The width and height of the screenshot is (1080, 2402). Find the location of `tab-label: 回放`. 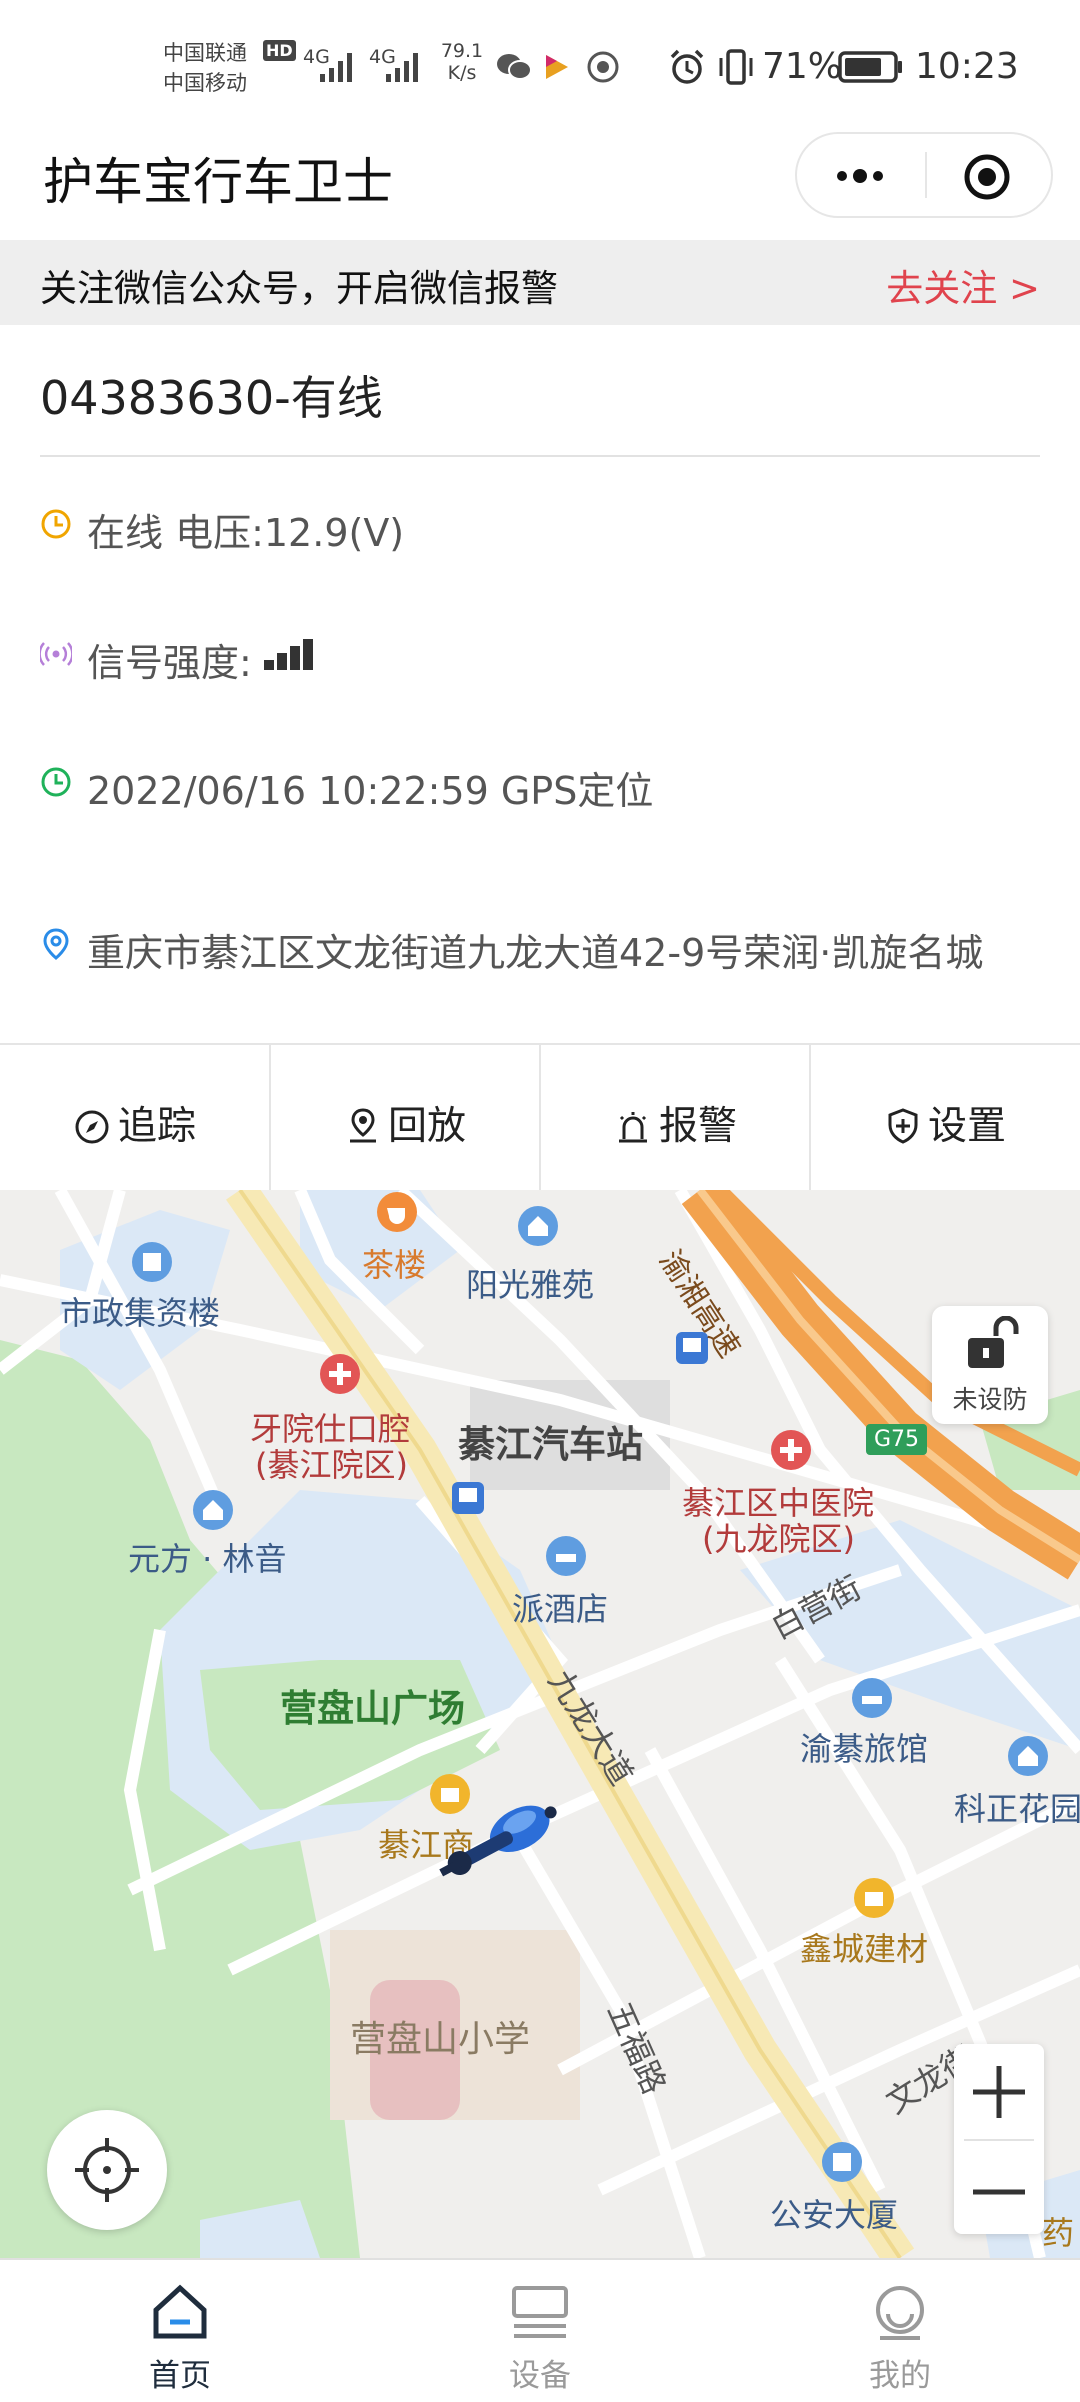

tab-label: 回放 is located at coordinates (426, 1126).